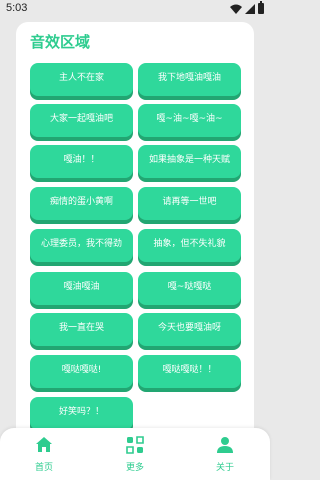  What do you see at coordinates (134, 468) in the screenshot?
I see `nav-more-label: 更多` at bounding box center [134, 468].